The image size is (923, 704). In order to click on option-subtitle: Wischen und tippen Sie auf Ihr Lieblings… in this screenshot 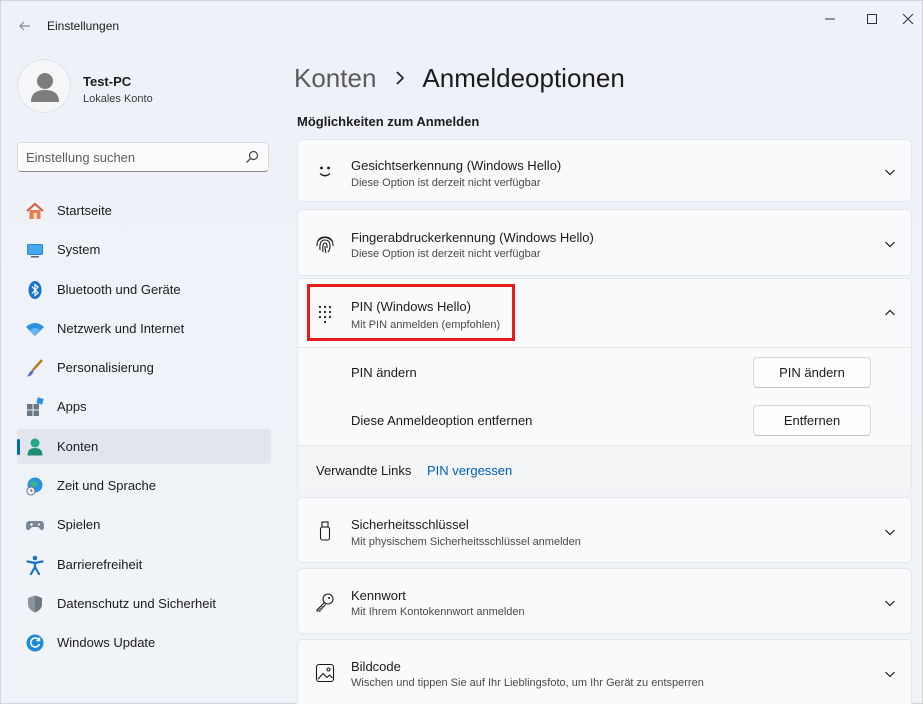, I will do `click(527, 683)`.